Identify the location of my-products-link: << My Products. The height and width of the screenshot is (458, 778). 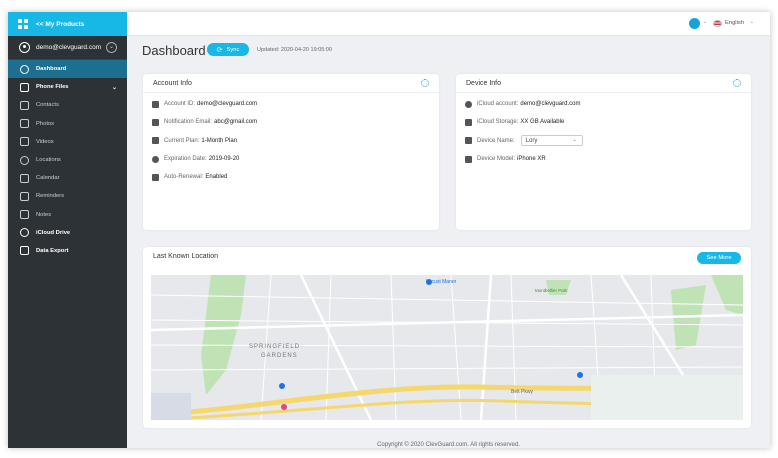
(67, 24).